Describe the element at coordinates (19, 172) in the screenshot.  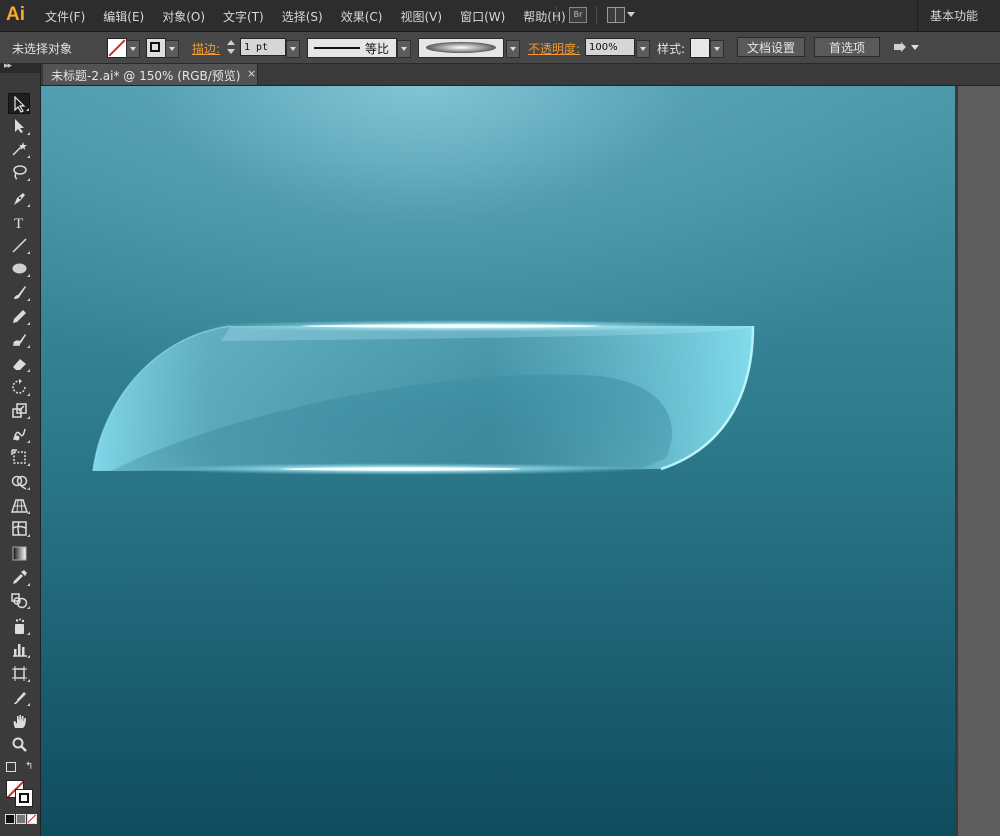
I see `lasso-tool-button` at that location.